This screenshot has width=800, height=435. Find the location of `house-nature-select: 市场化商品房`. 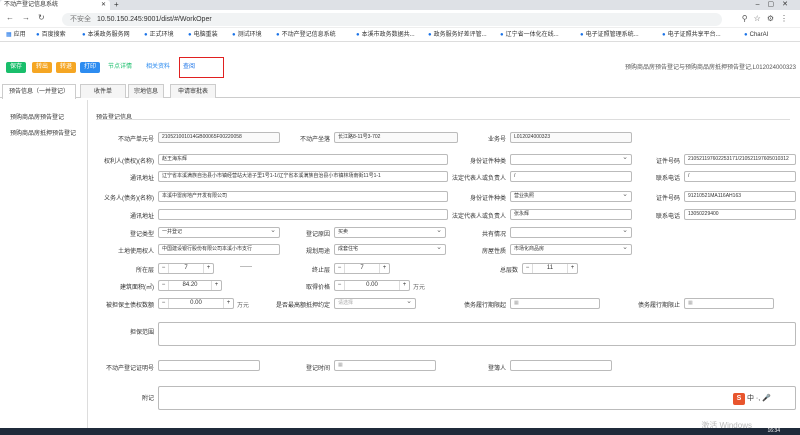

house-nature-select: 市场化商品房 is located at coordinates (571, 249).